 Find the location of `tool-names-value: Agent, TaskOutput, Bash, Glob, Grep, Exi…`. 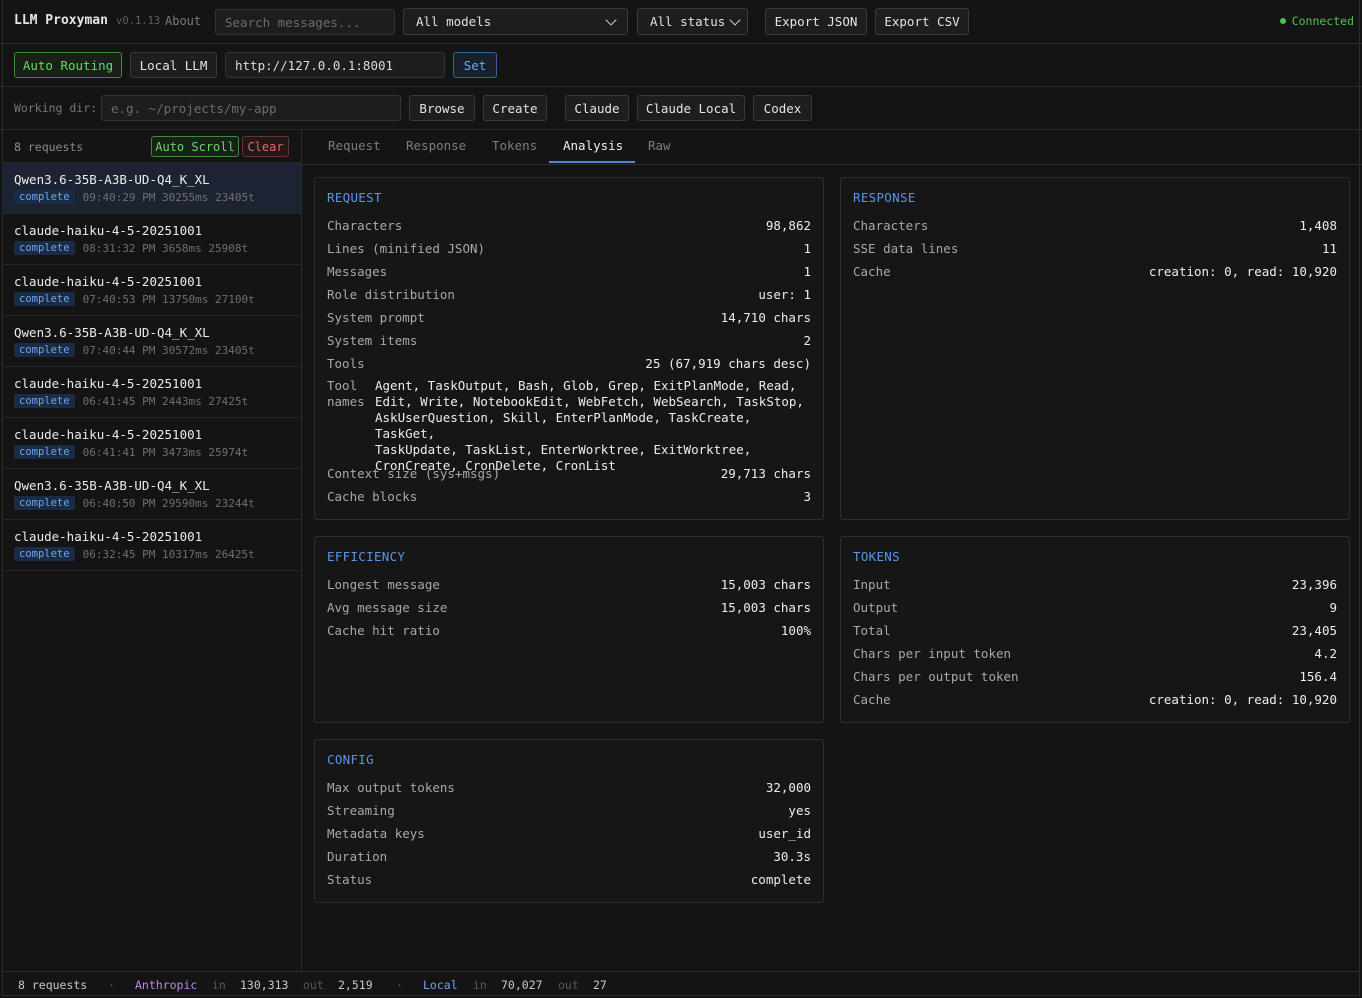

tool-names-value: Agent, TaskOutput, Bash, Glob, Grep, Exi… is located at coordinates (593, 426).